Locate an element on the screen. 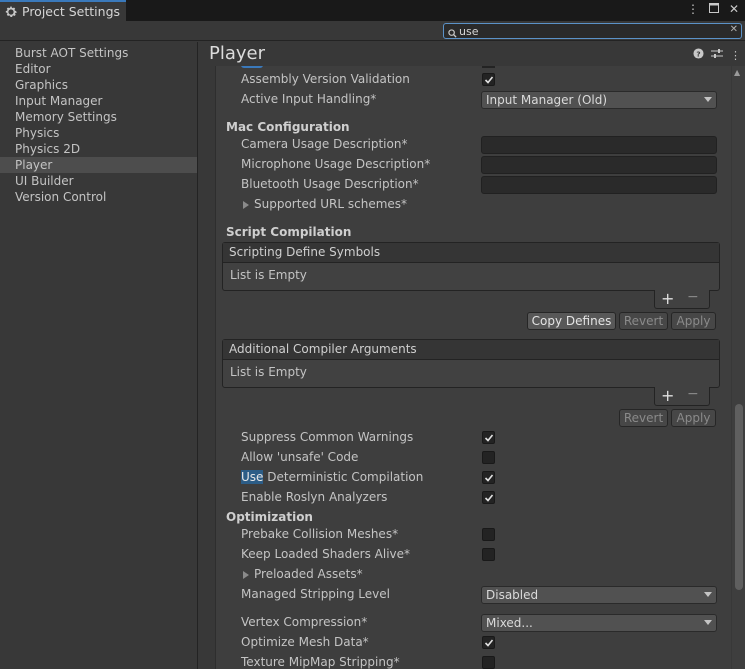  url-schemes-label: Supported URL schemes* is located at coordinates (330, 204).